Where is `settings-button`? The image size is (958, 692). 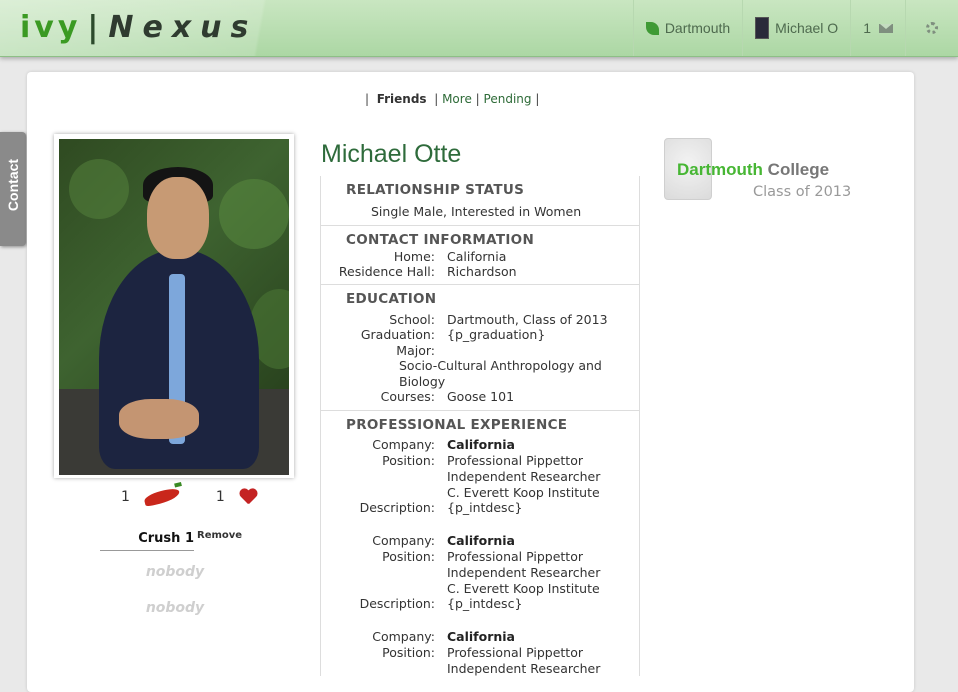 settings-button is located at coordinates (931, 28).